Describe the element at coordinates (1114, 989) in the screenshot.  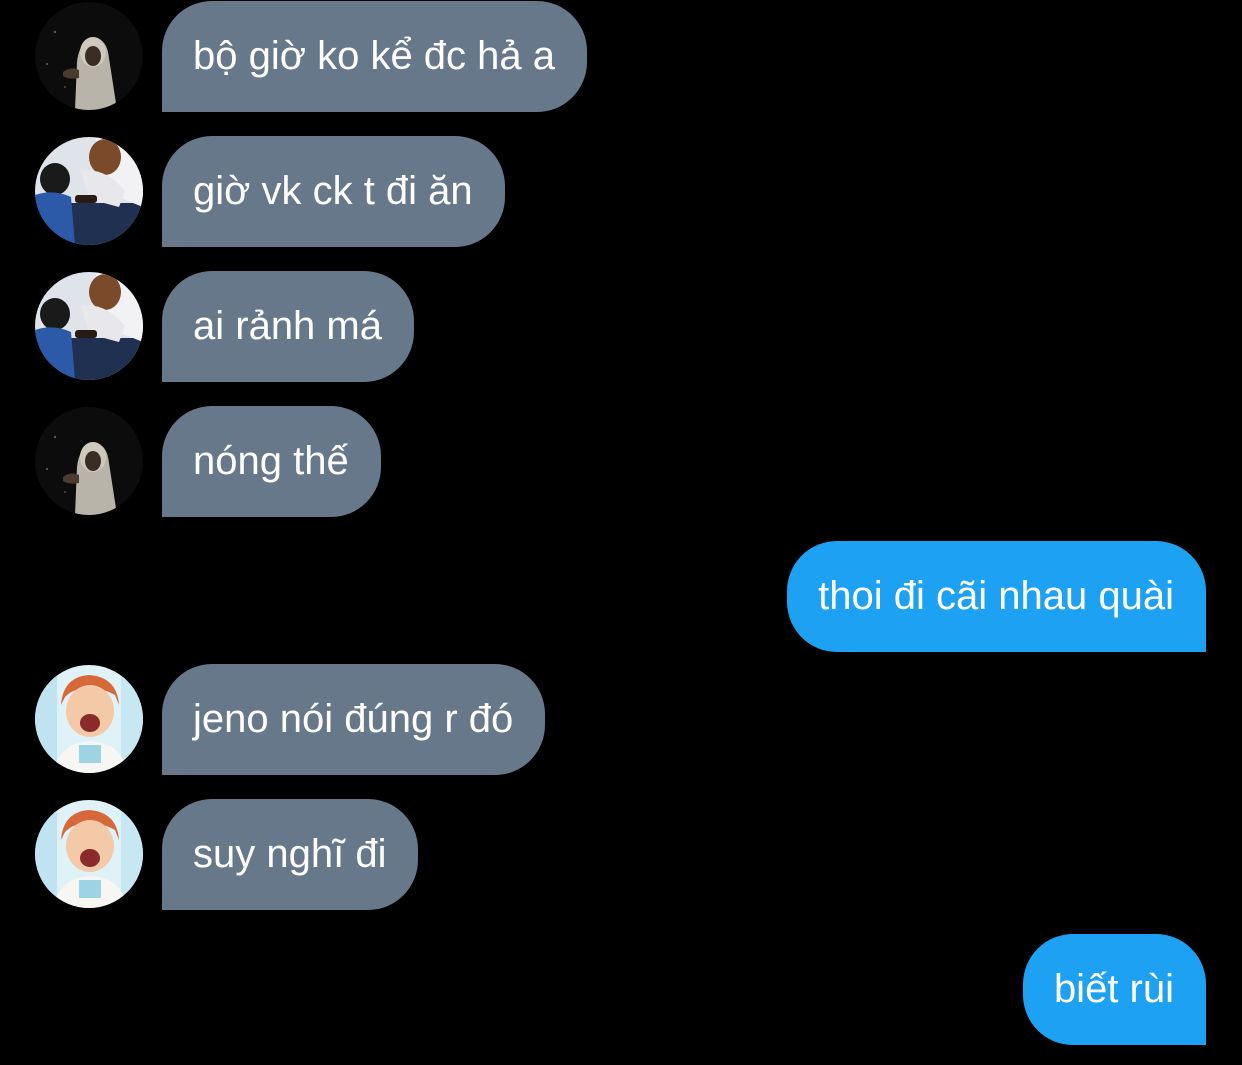
I see `outgoing-message-bubble: biết rùi` at that location.